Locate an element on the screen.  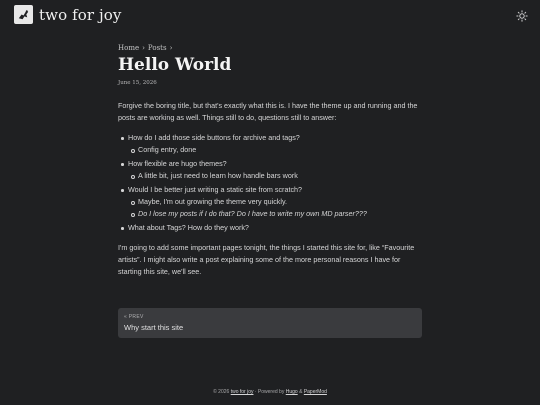
post-title: Hello World is located at coordinates (175, 65).